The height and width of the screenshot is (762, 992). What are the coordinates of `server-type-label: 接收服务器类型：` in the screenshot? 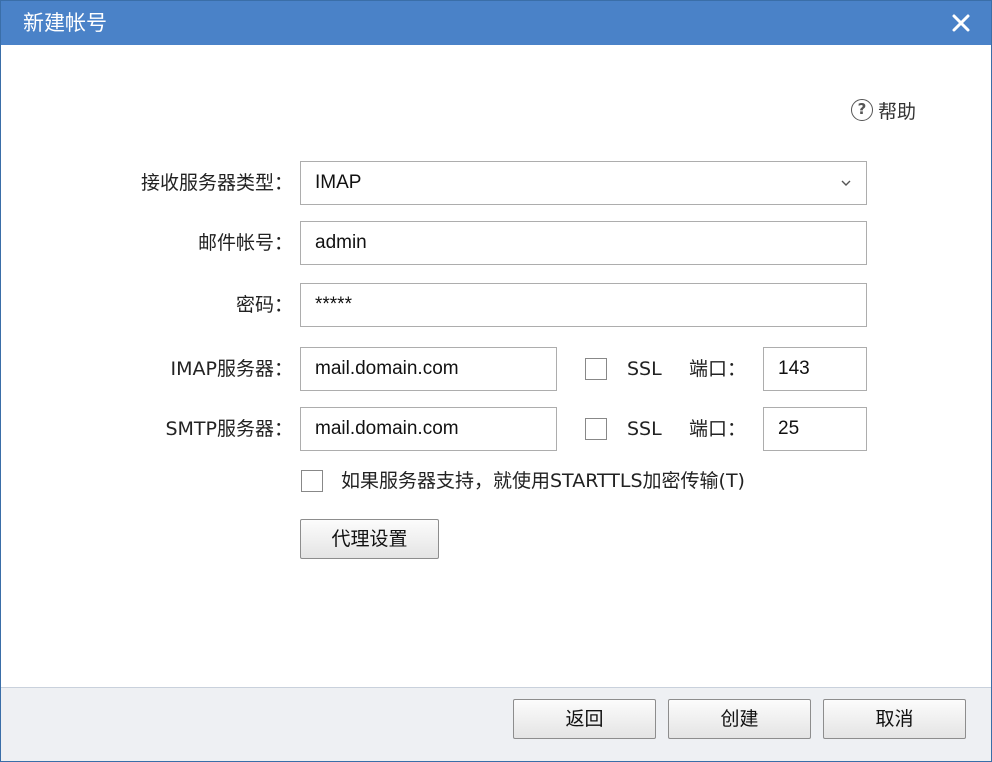 It's located at (216, 183).